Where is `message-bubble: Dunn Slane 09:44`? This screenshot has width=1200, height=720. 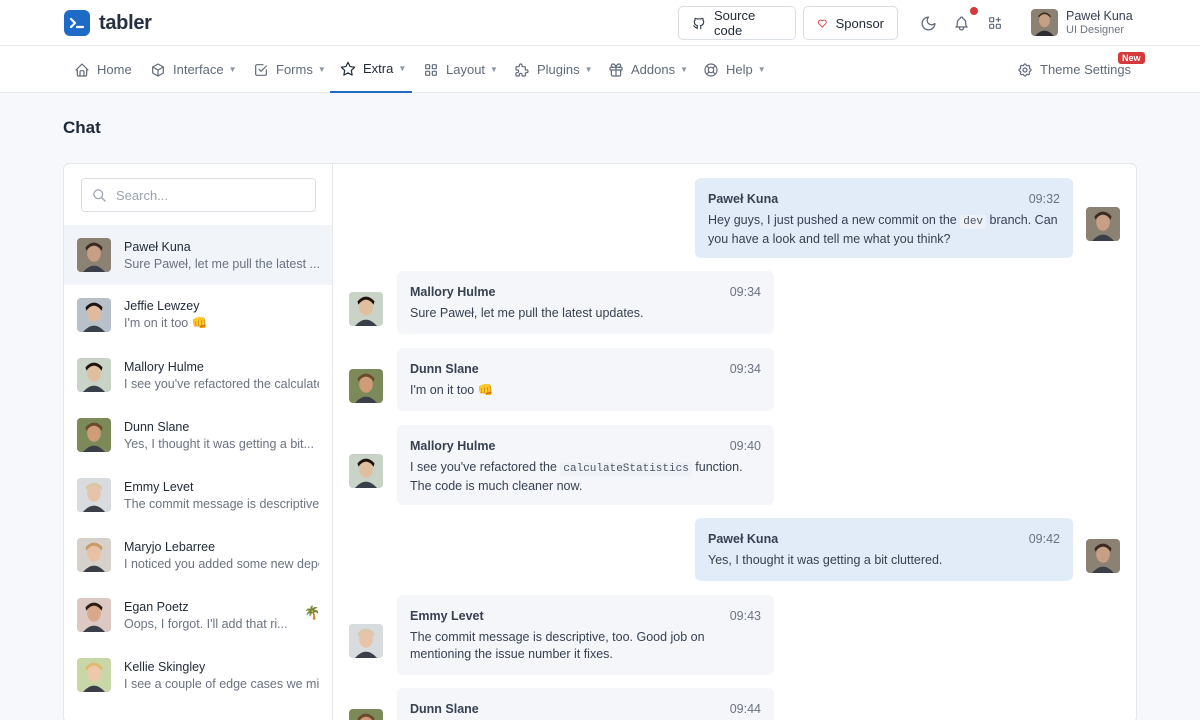
message-bubble: Dunn Slane 09:44 is located at coordinates (585, 704).